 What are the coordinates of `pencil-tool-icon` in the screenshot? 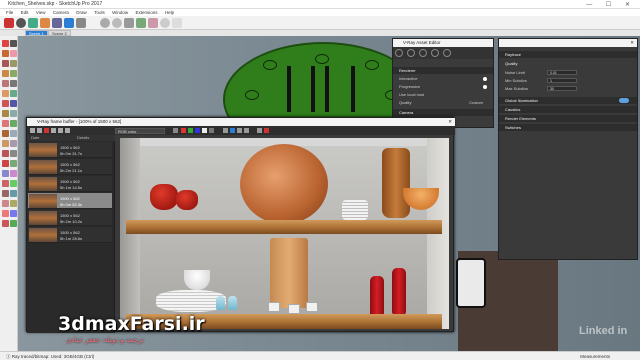 It's located at (33, 23).